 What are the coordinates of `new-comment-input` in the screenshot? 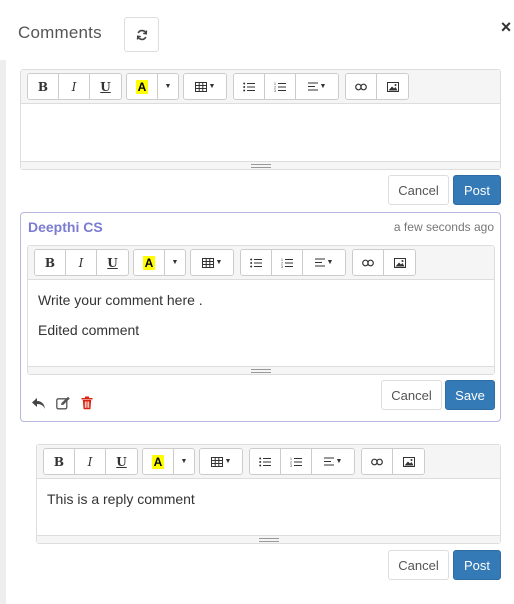 It's located at (260, 133).